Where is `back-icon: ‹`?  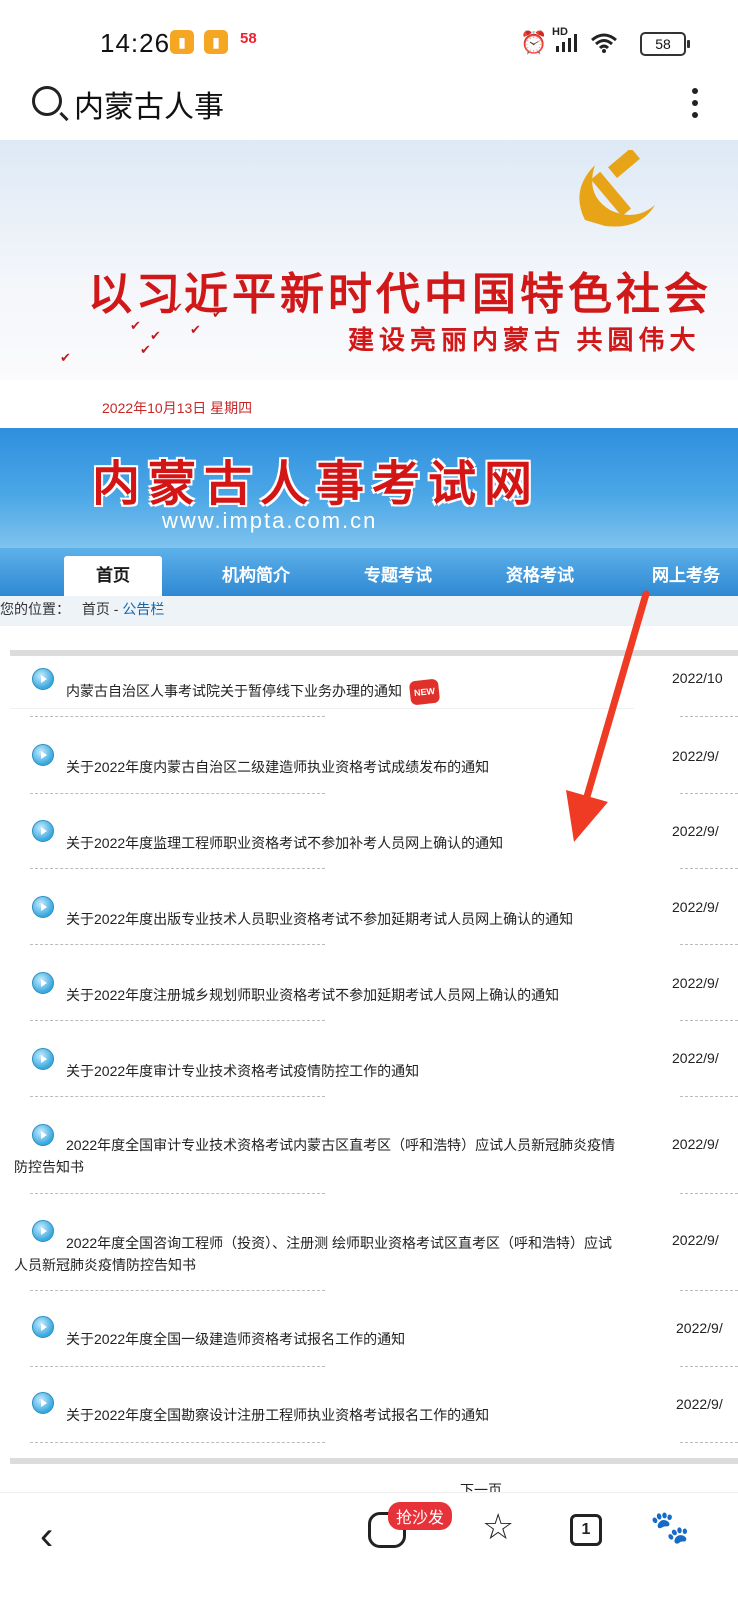
back-icon: ‹ is located at coordinates (46, 1536).